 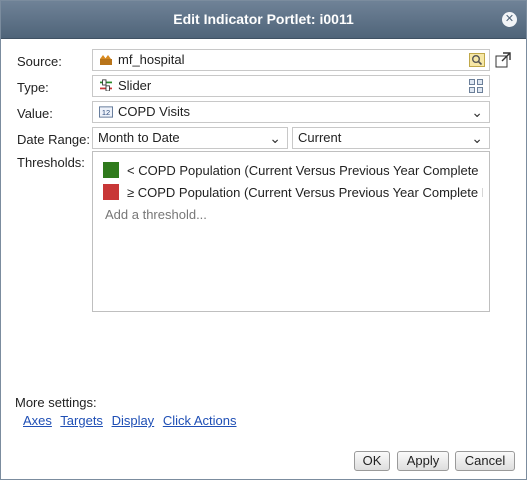 I want to click on targets-link: Targets, so click(x=81, y=420).